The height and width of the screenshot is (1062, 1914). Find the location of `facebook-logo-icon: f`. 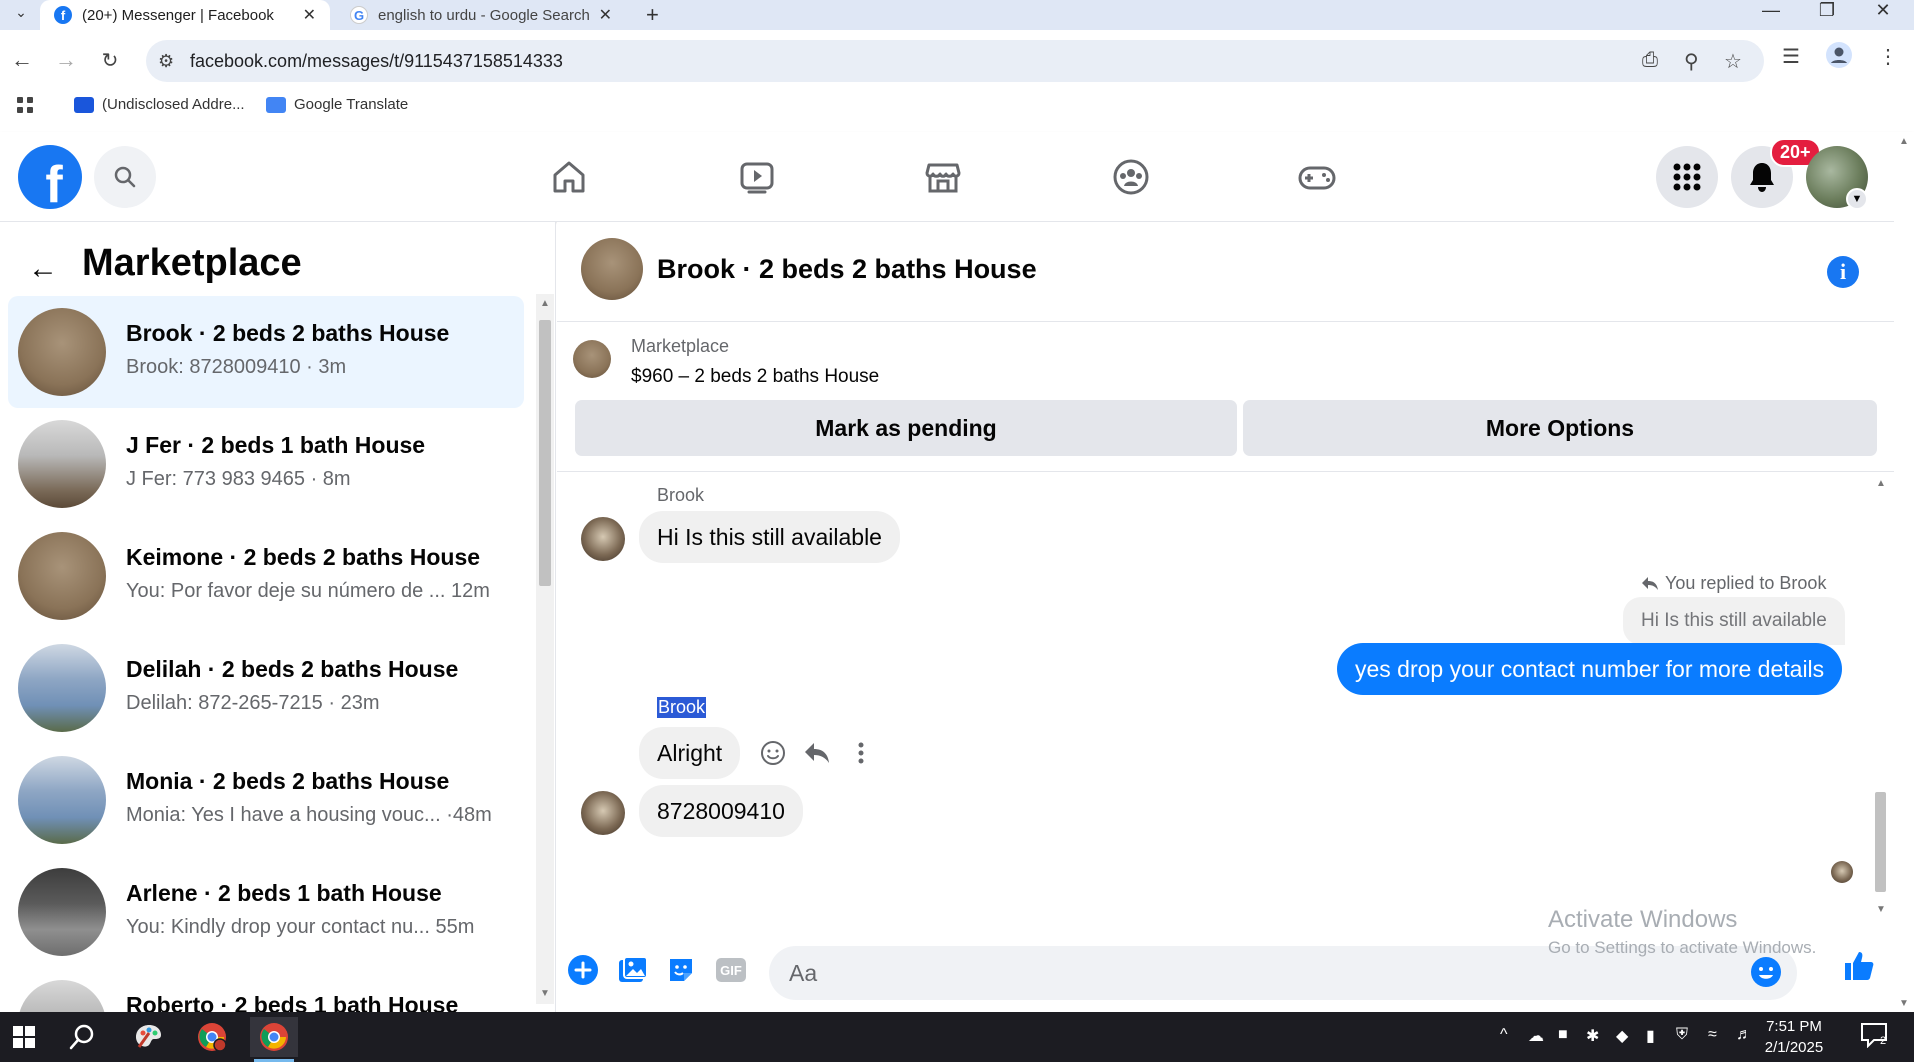

facebook-logo-icon: f is located at coordinates (50, 177).